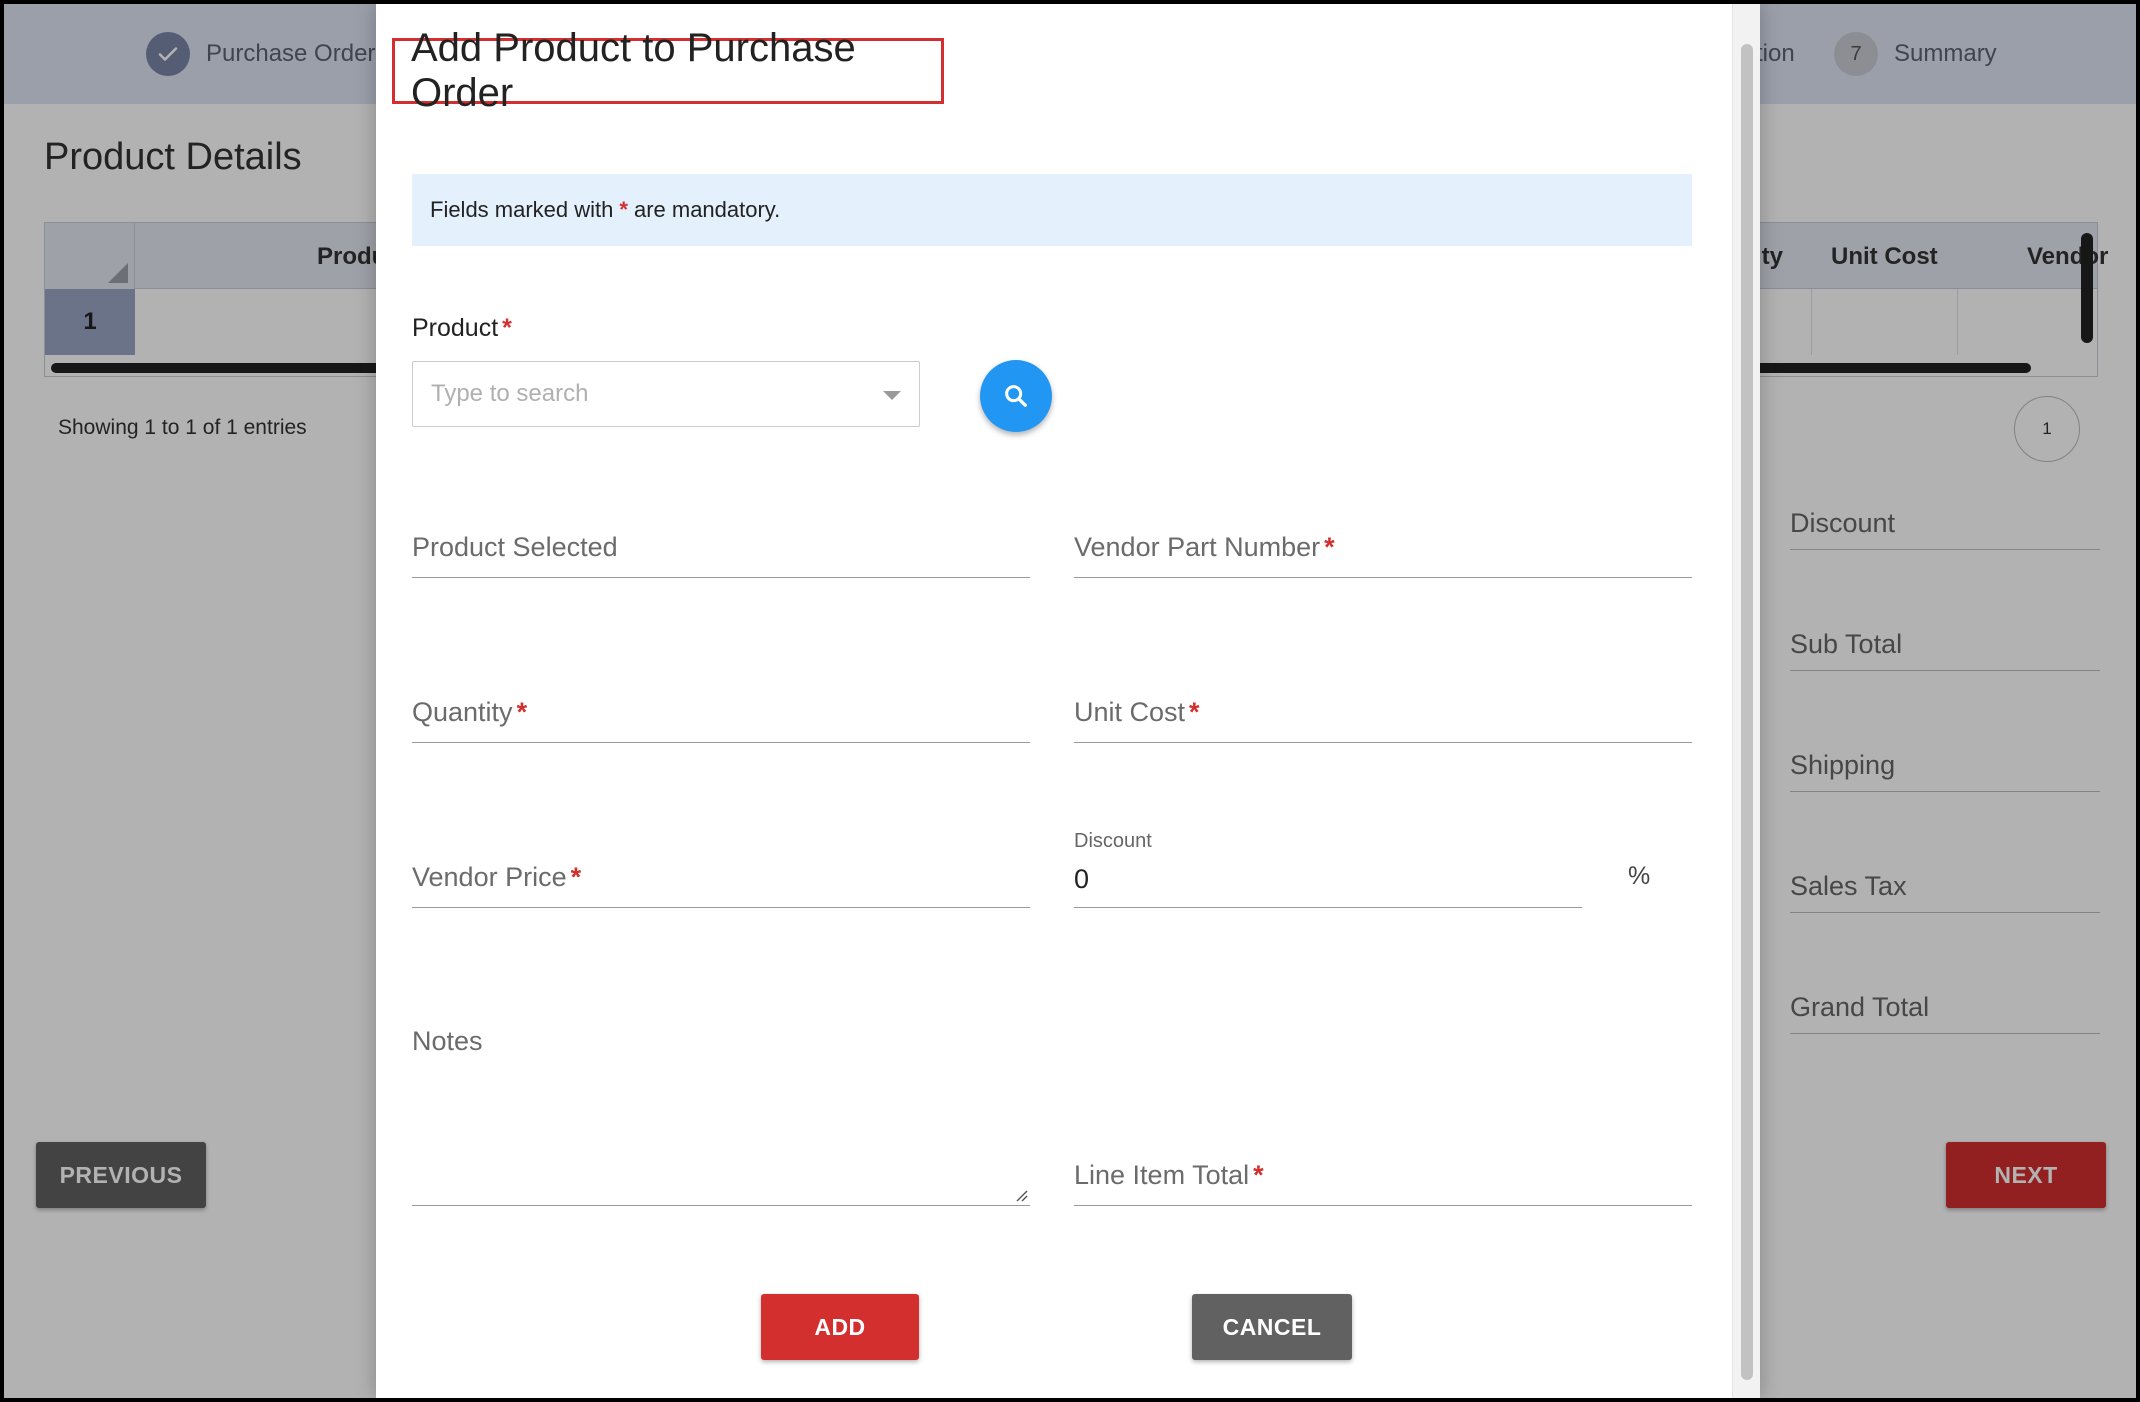  I want to click on field-label: Vendor Part Number *, so click(1204, 547).